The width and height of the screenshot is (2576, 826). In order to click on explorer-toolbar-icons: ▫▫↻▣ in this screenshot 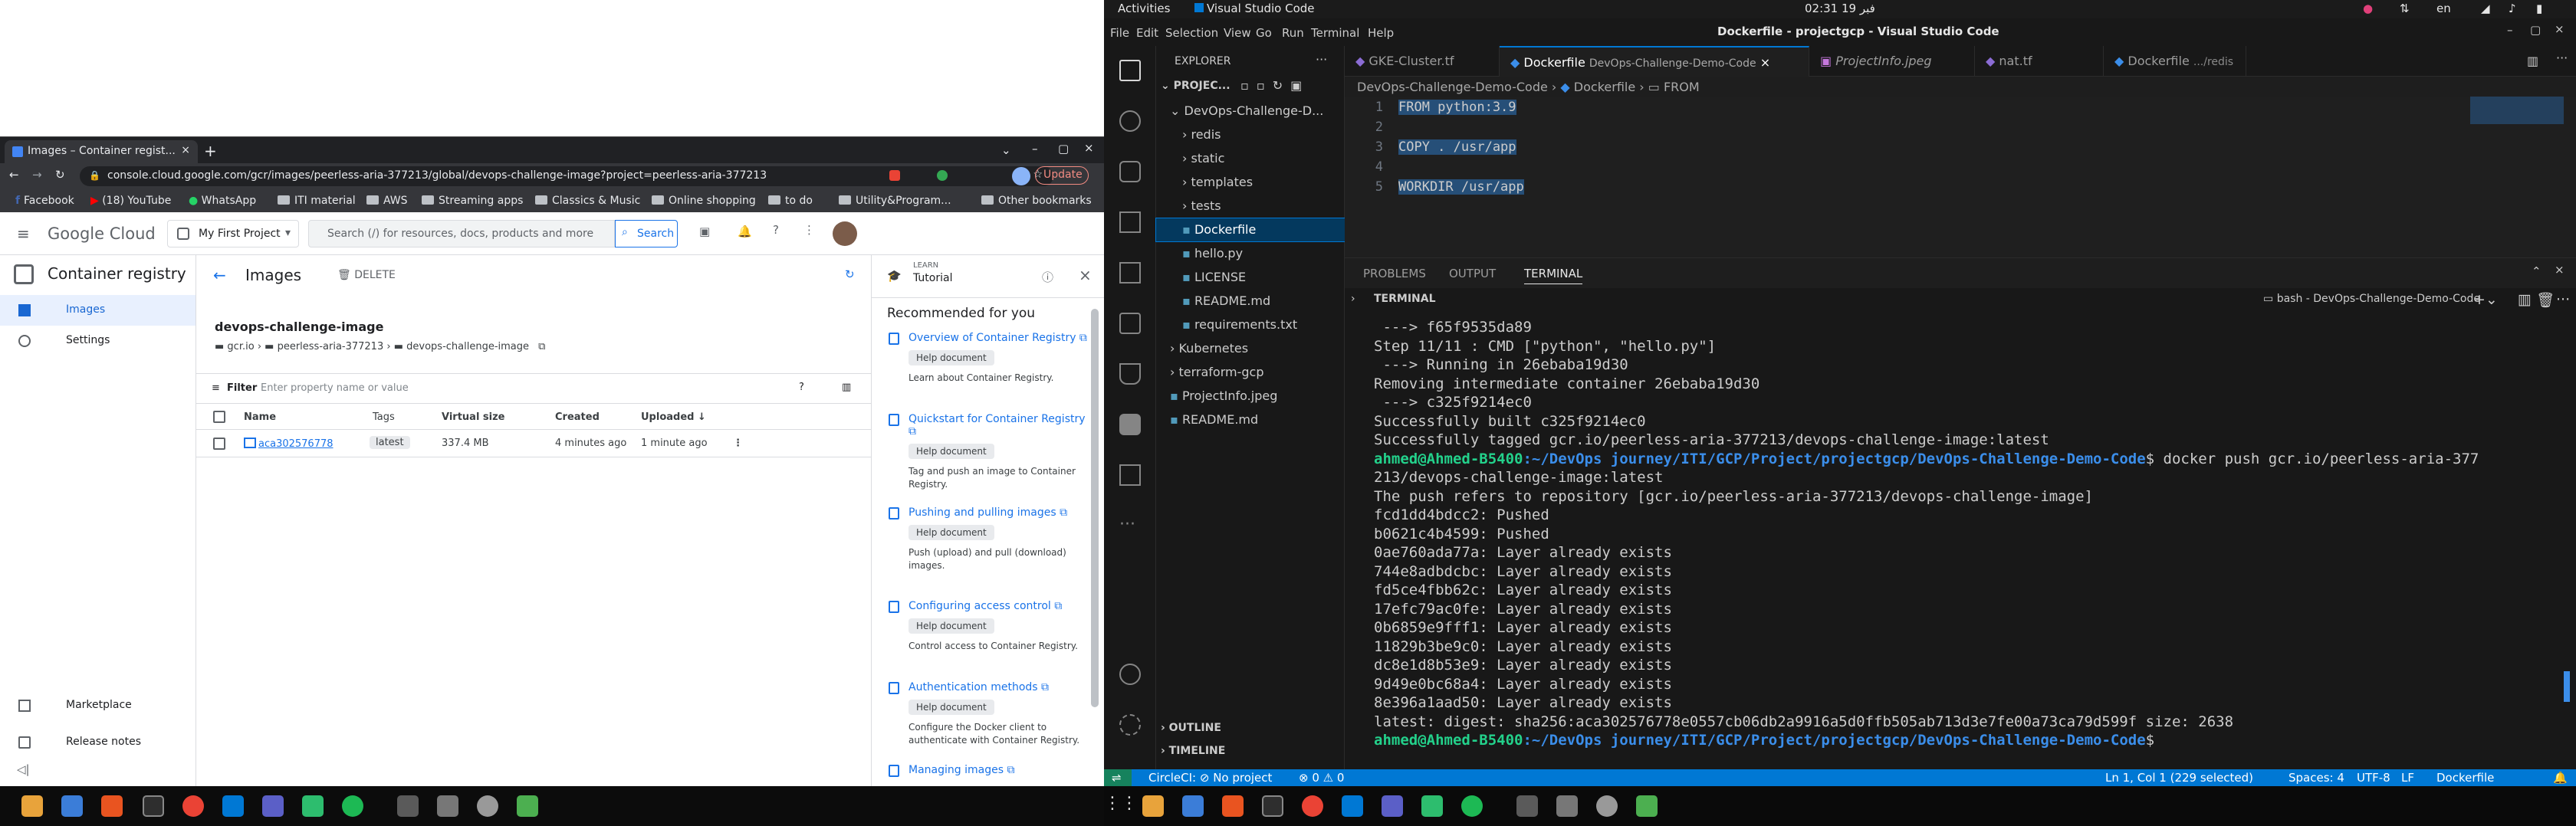, I will do `click(1274, 86)`.